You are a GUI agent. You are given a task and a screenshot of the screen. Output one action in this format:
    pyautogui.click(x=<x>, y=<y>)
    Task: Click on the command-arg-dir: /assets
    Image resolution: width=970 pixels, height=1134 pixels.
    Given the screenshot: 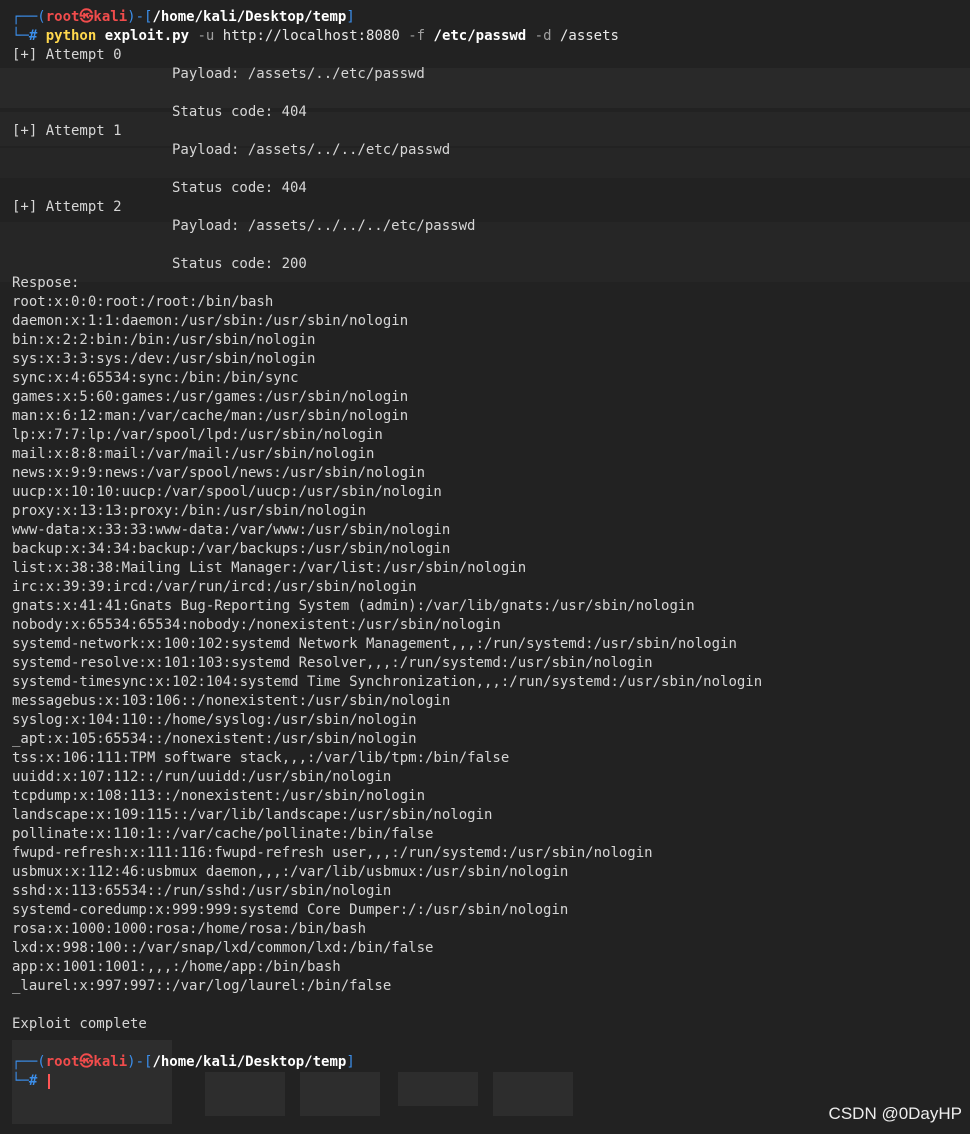 What is the action you would take?
    pyautogui.click(x=589, y=36)
    